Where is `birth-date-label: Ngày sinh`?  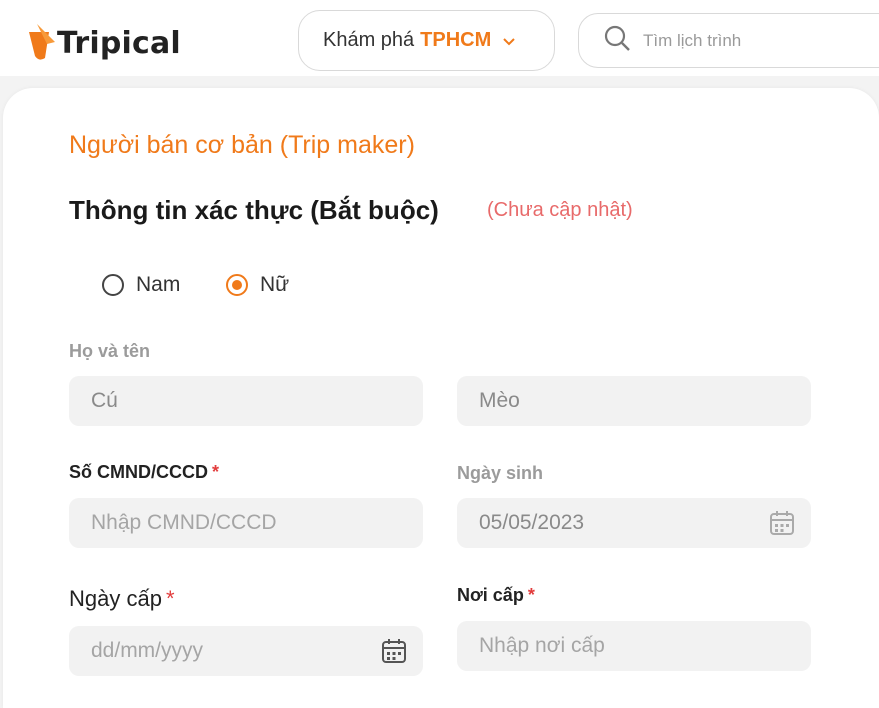 birth-date-label: Ngày sinh is located at coordinates (500, 473).